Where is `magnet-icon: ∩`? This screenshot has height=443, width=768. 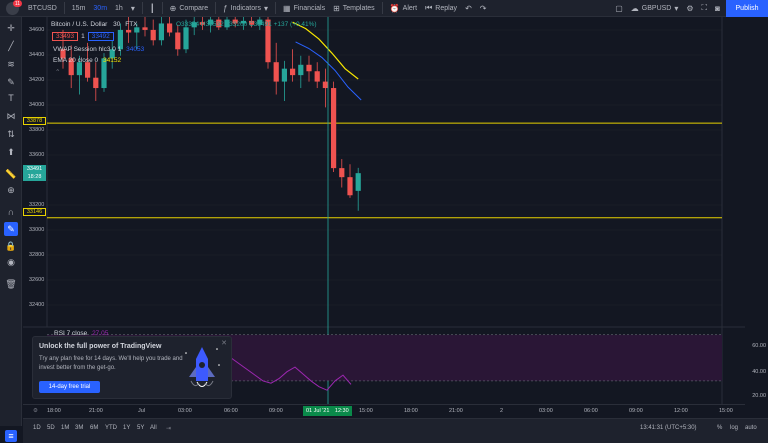
magnet-icon: ∩ is located at coordinates (11, 212).